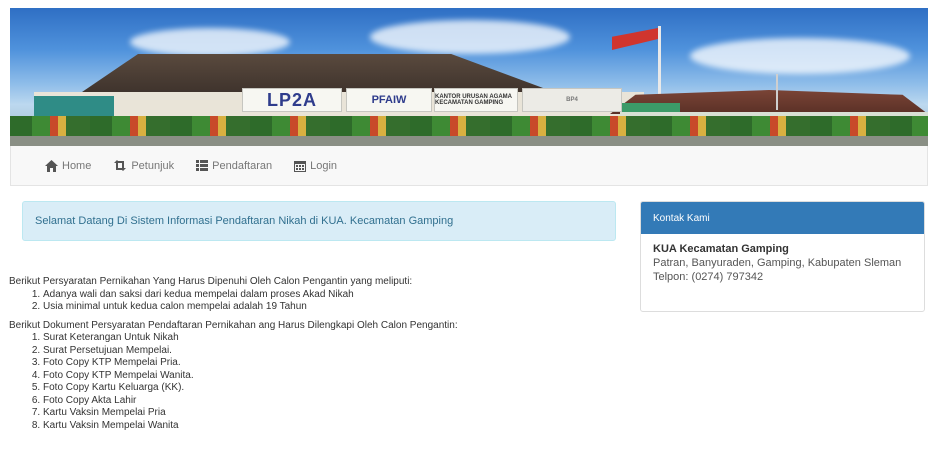 The image size is (928, 462). Describe the element at coordinates (331, 351) in the screenshot. I see `list-item: Surat Persetujuan Mempelai.` at that location.